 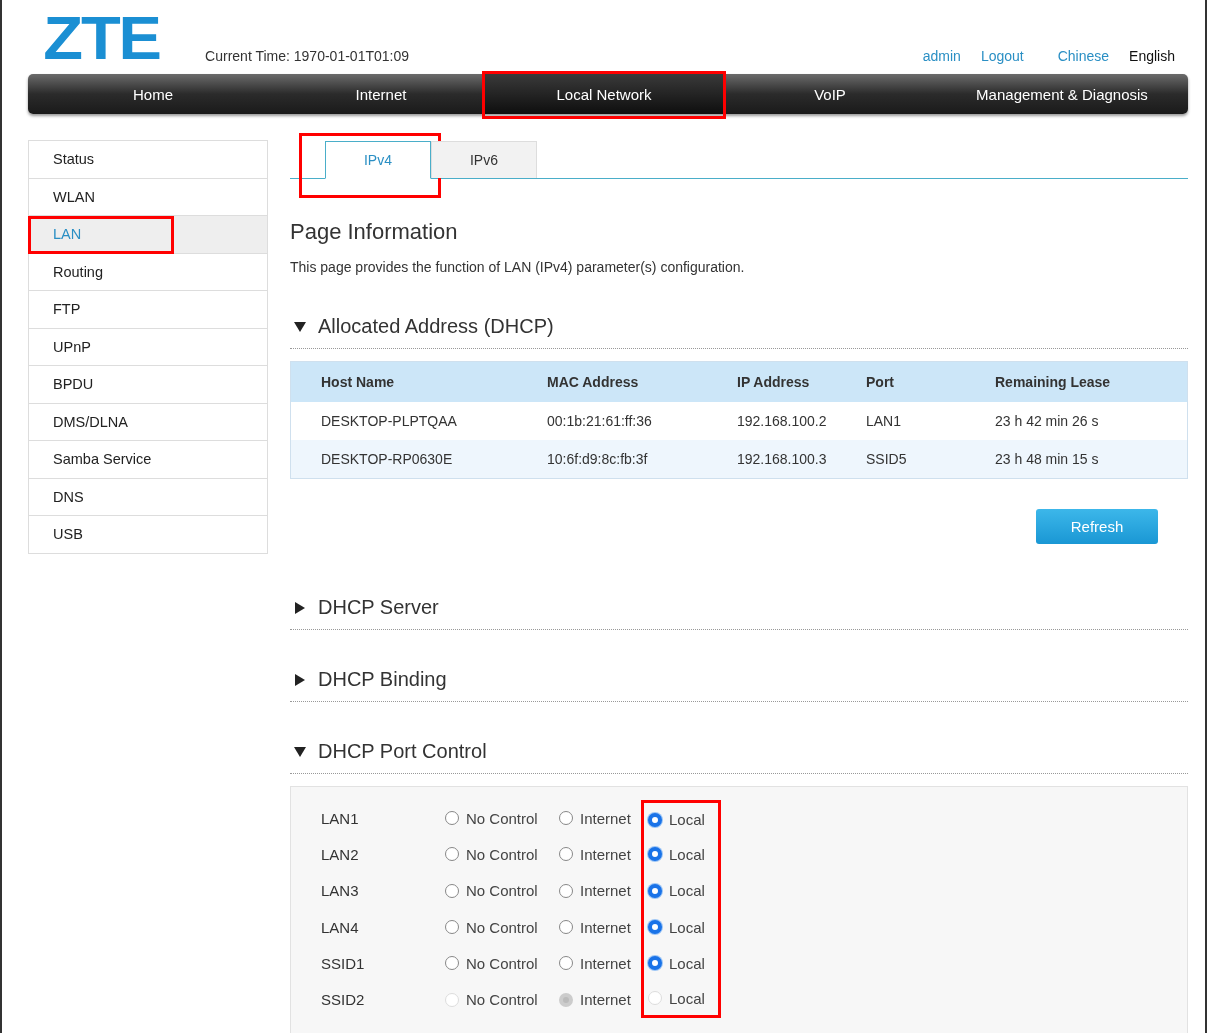 What do you see at coordinates (782, 459) in the screenshot?
I see `table-cell-text: 192.168.100.3` at bounding box center [782, 459].